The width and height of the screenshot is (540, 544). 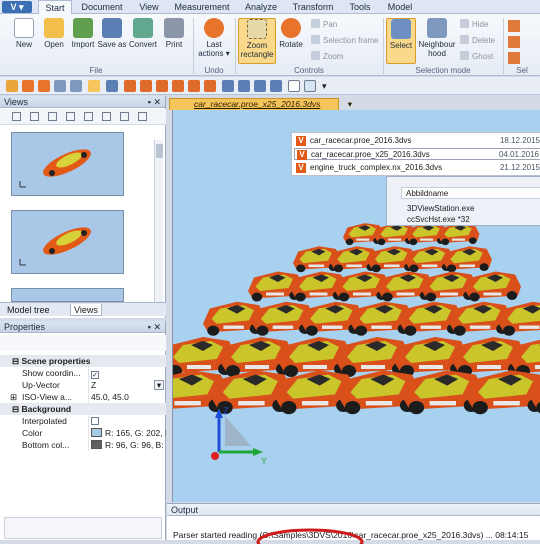 I want to click on zoom-icon, so click(x=76, y=86).